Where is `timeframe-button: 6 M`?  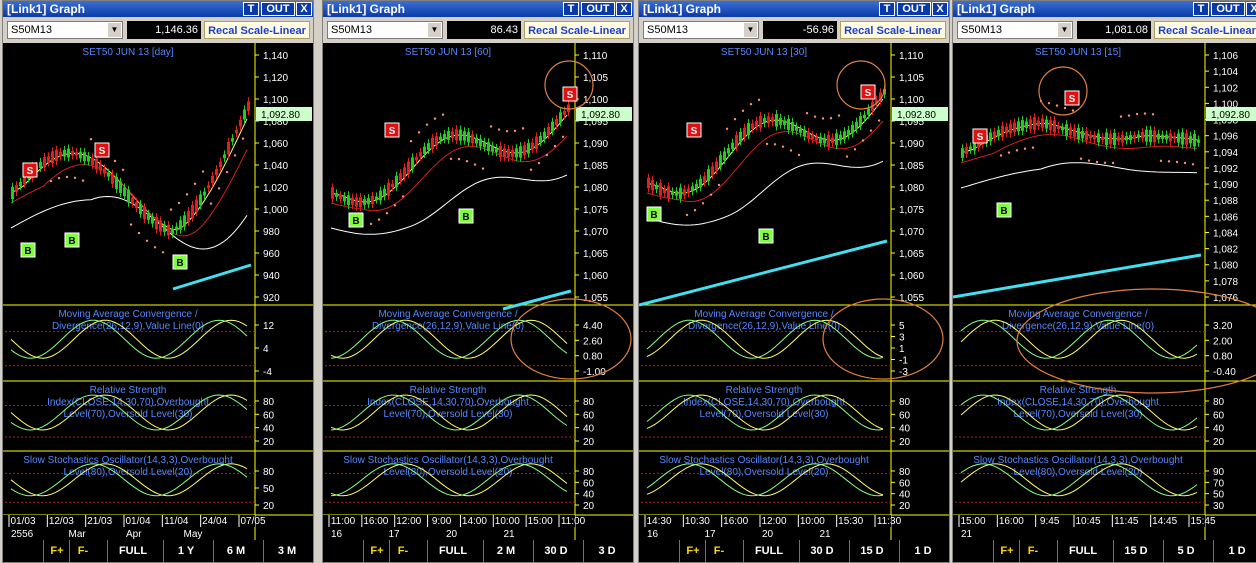 timeframe-button: 6 M is located at coordinates (235, 551).